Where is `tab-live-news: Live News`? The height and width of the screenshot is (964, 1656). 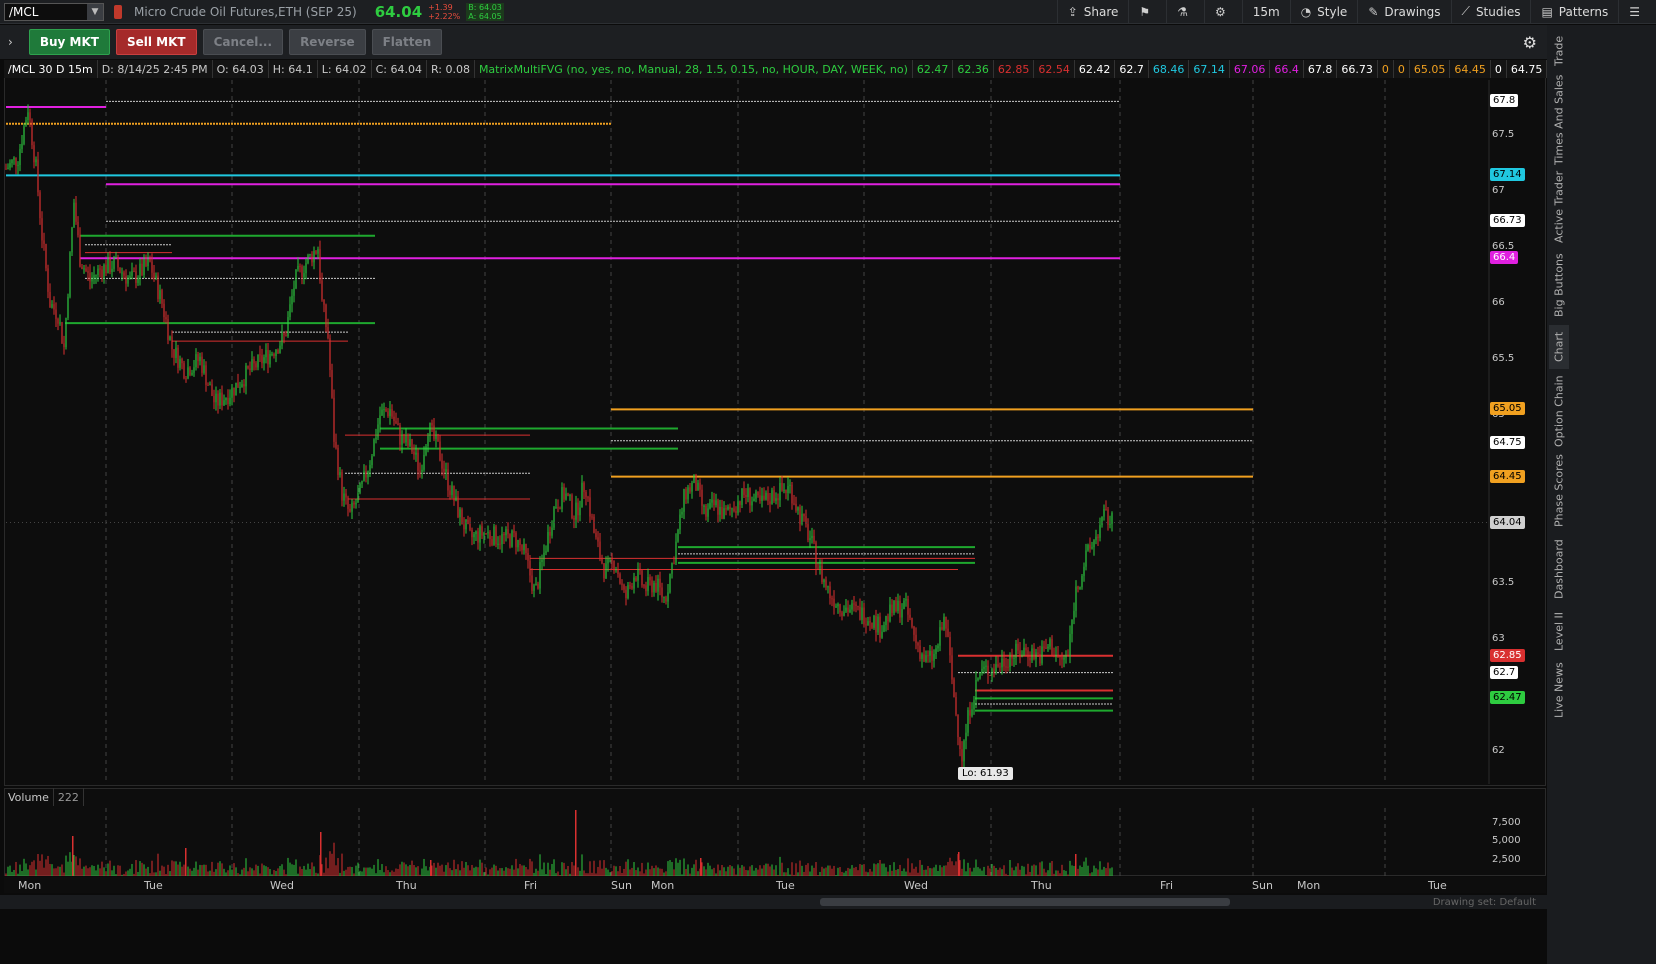
tab-live-news: Live News is located at coordinates (1559, 690).